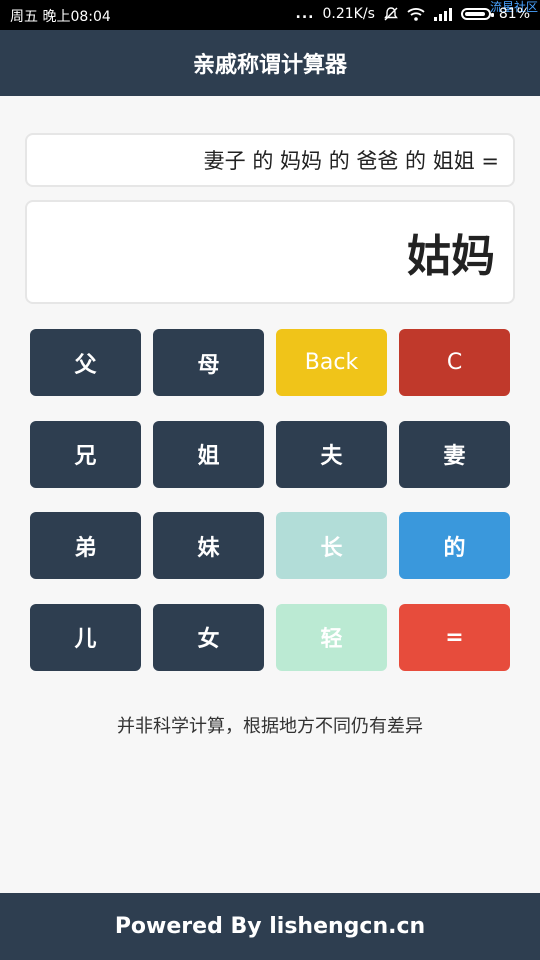 The height and width of the screenshot is (960, 540). What do you see at coordinates (331, 362) in the screenshot?
I see `key-back: Back` at bounding box center [331, 362].